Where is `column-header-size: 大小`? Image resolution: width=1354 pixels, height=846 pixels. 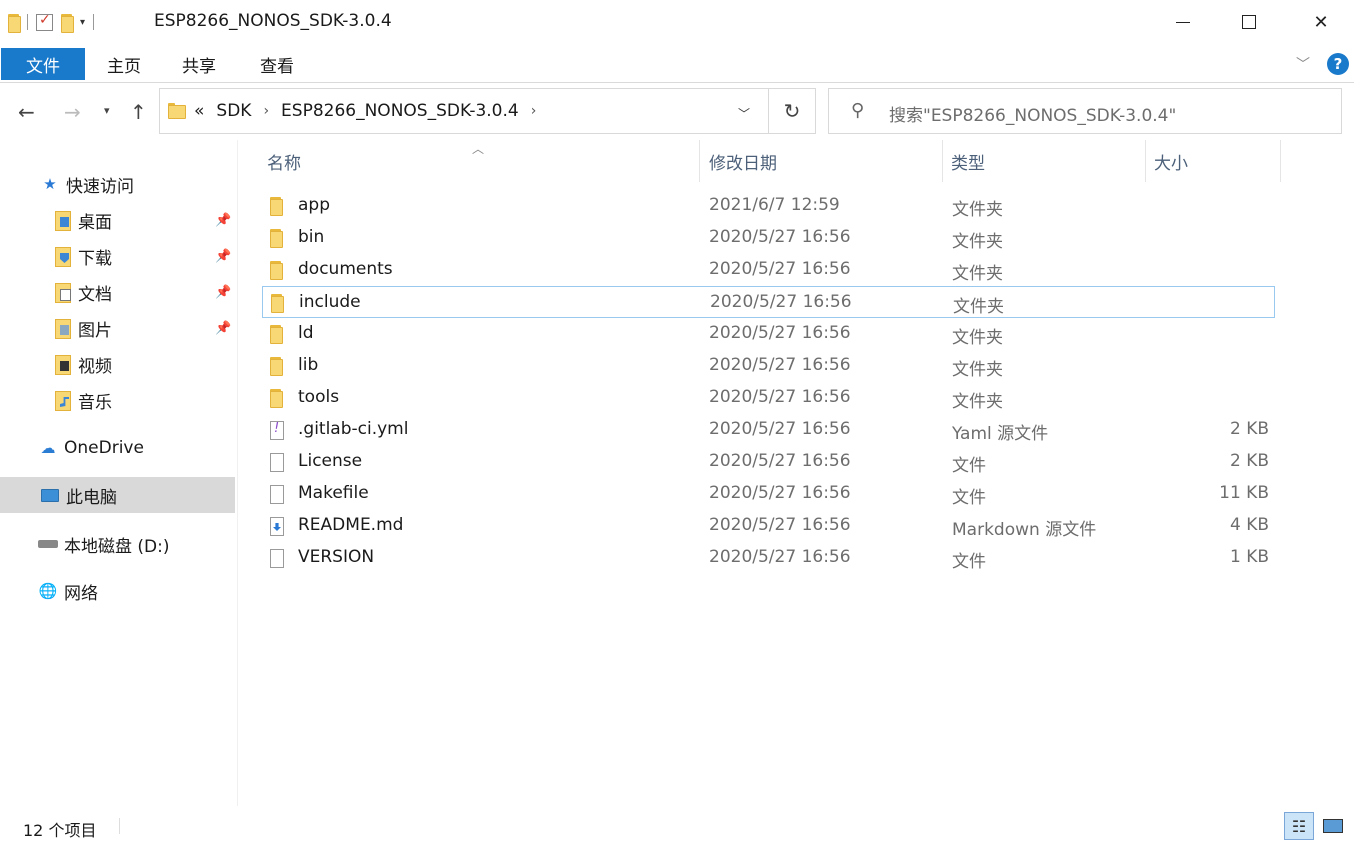
column-header-size: 大小 is located at coordinates (1217, 161).